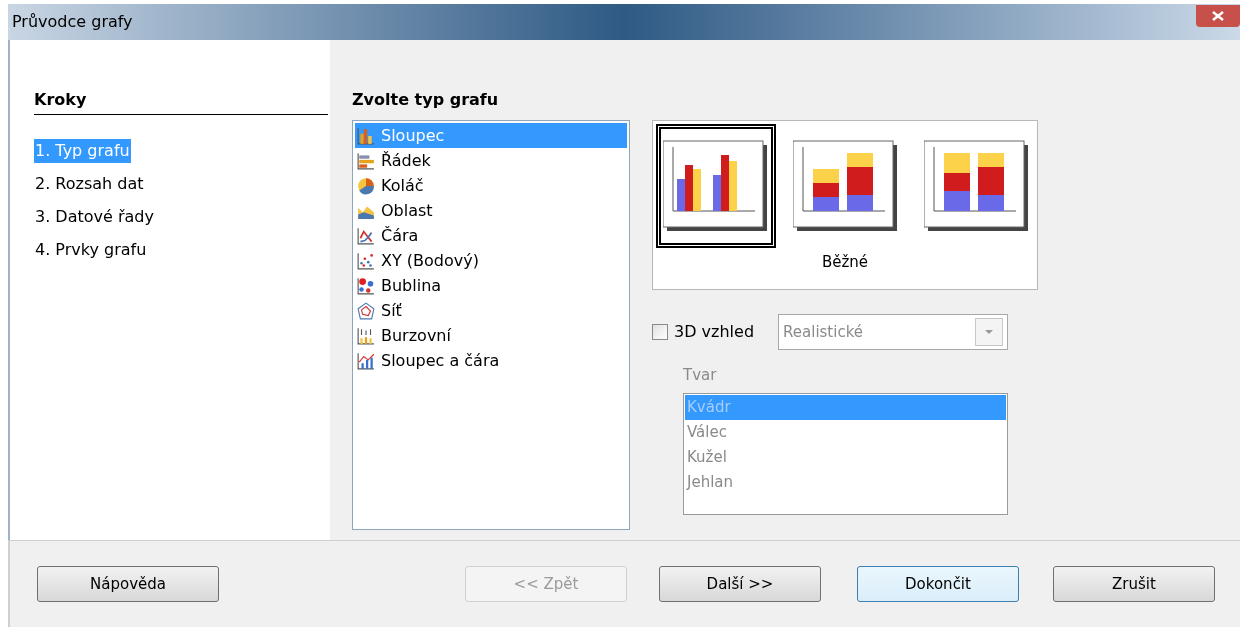  Describe the element at coordinates (366, 135) in the screenshot. I see `column-chart-icon` at that location.